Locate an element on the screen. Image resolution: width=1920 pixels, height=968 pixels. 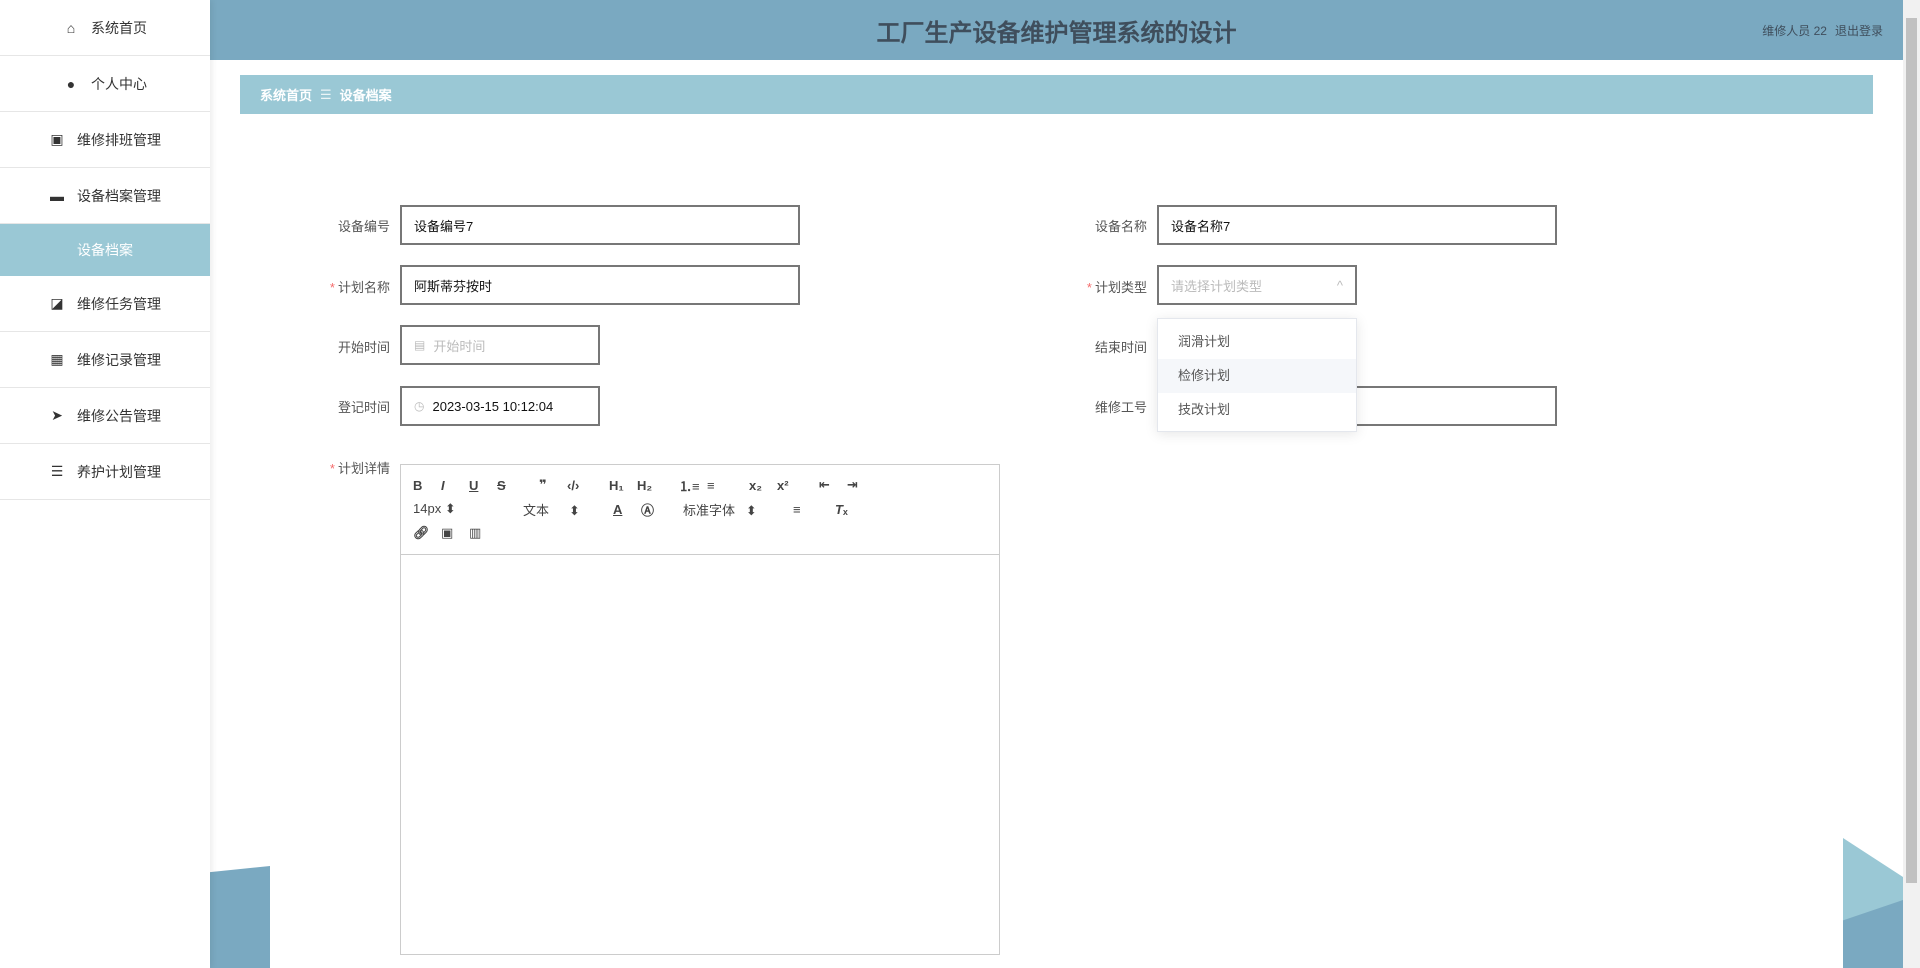
logout-link: 退出登录 is located at coordinates (1859, 31).